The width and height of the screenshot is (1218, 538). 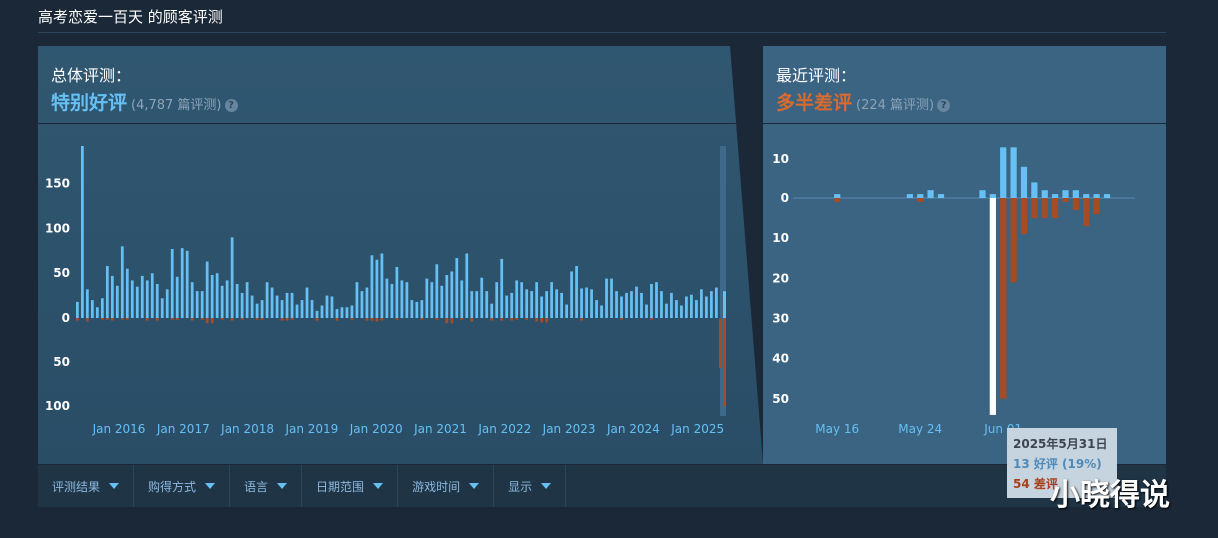 What do you see at coordinates (602, 486) in the screenshot?
I see `review-filter-bar: 评测结果 购得方式 语言 日期范围 游戏时间 显示` at bounding box center [602, 486].